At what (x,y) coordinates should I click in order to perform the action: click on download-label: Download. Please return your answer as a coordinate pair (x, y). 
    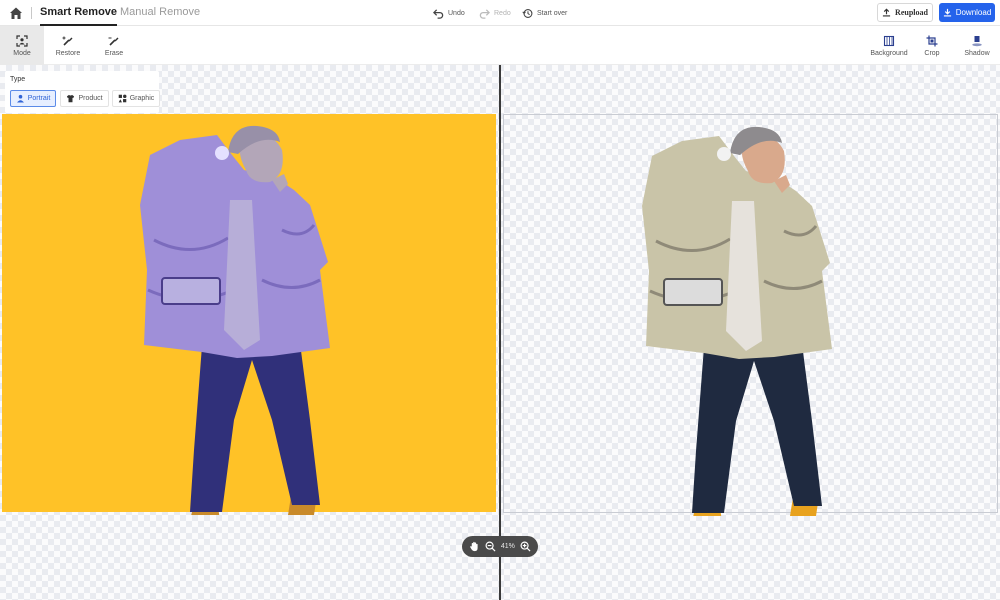
    Looking at the image, I should click on (973, 12).